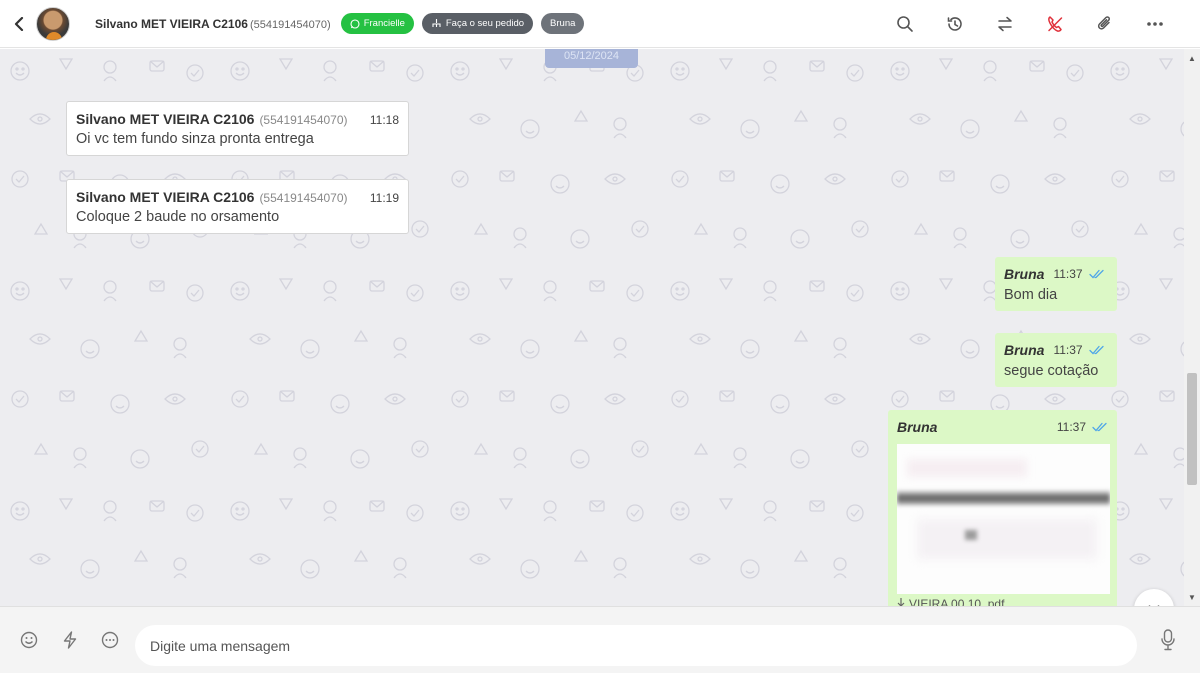  What do you see at coordinates (1056, 360) in the screenshot?
I see `outgoing-message: Bruna 11:37 segue cotação` at bounding box center [1056, 360].